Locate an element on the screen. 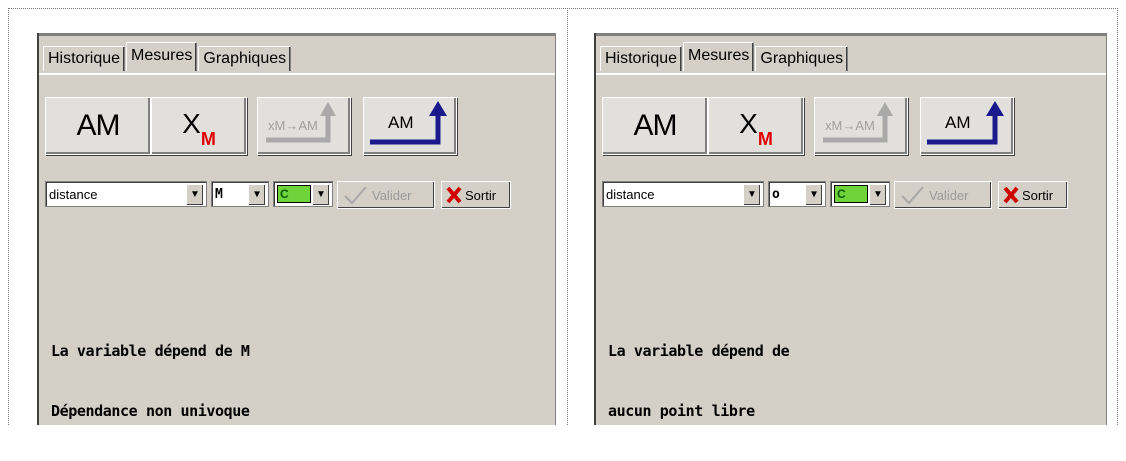 The height and width of the screenshot is (461, 1126). message-line-2: aucun point libre is located at coordinates (681, 411).